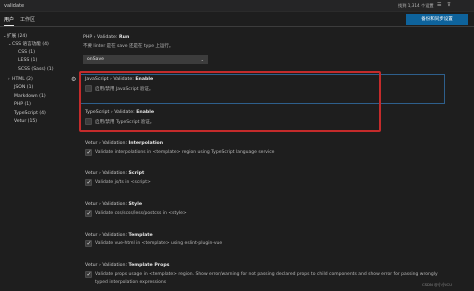 The width and height of the screenshot is (474, 291). I want to click on vetur-template-checkbox, so click(88, 243).